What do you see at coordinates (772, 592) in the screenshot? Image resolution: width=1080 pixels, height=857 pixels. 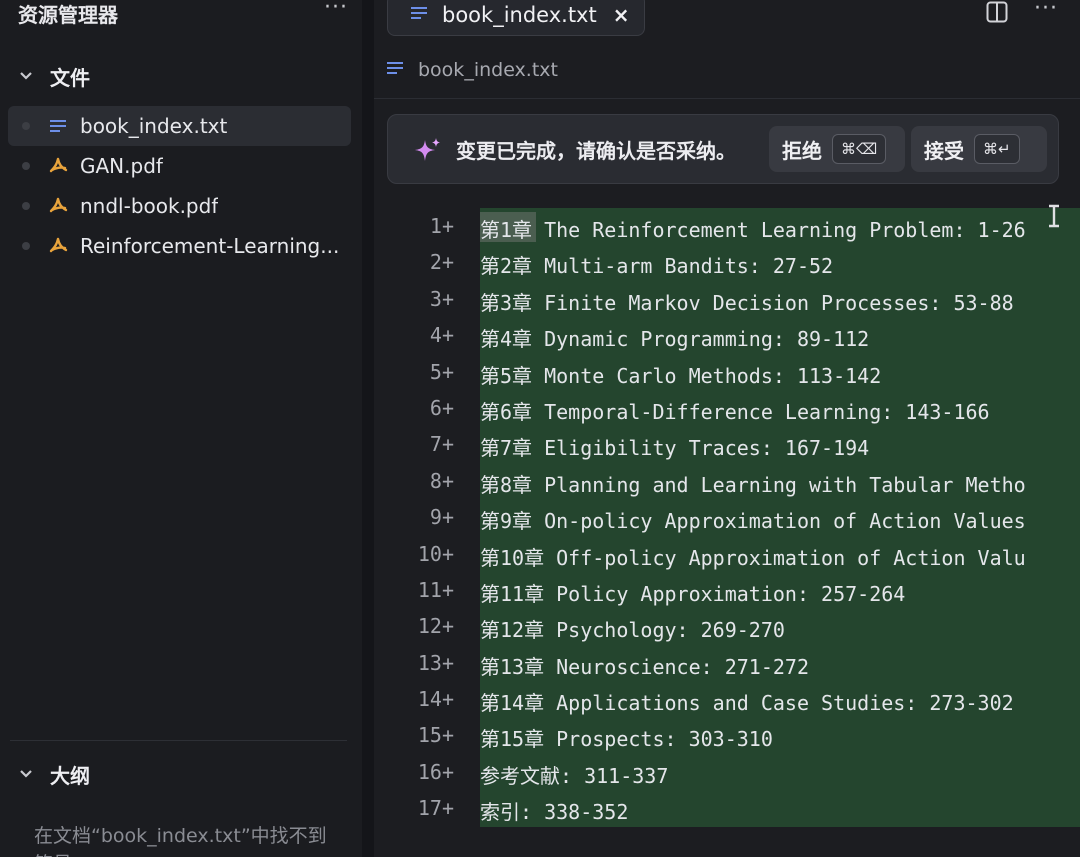 I see `line-text: 第11章 Policy Approximation: 257-264` at bounding box center [772, 592].